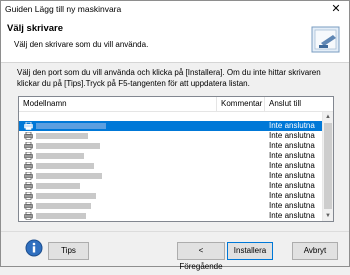 The image size is (350, 275). What do you see at coordinates (63, 9) in the screenshot?
I see `window-title: Guiden Lägg till ny maskinvara` at bounding box center [63, 9].